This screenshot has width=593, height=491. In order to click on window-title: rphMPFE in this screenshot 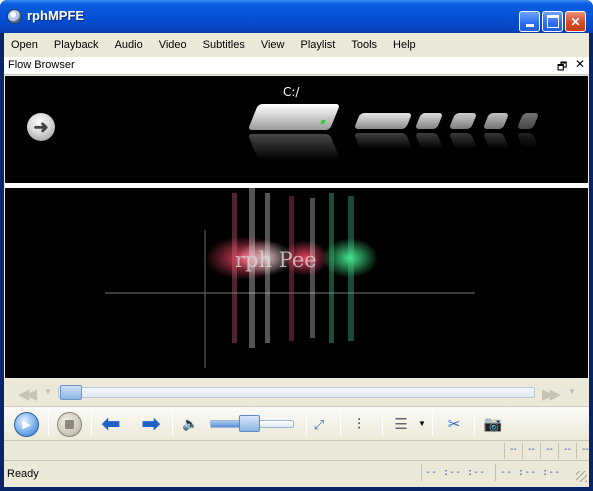, I will do `click(56, 15)`.